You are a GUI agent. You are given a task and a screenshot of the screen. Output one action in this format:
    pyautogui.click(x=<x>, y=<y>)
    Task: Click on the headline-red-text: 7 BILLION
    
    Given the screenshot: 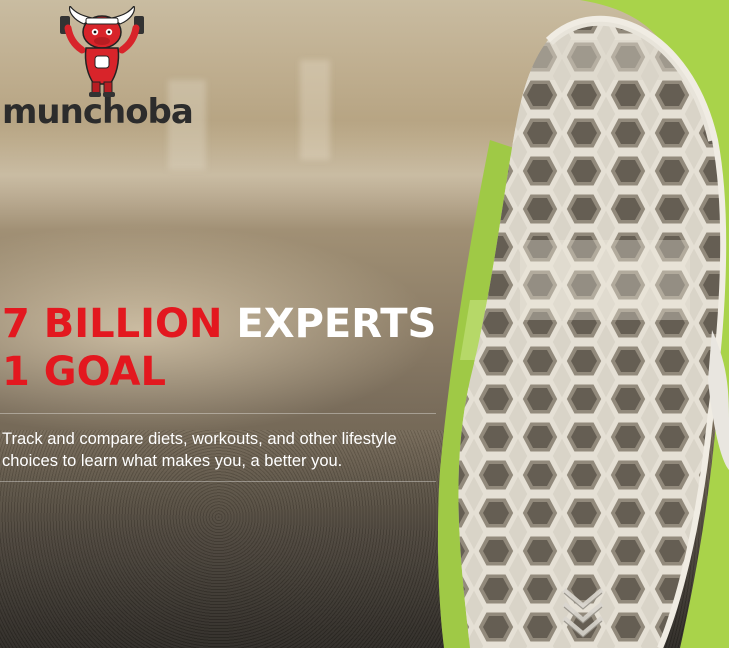 What is the action you would take?
    pyautogui.click(x=112, y=324)
    